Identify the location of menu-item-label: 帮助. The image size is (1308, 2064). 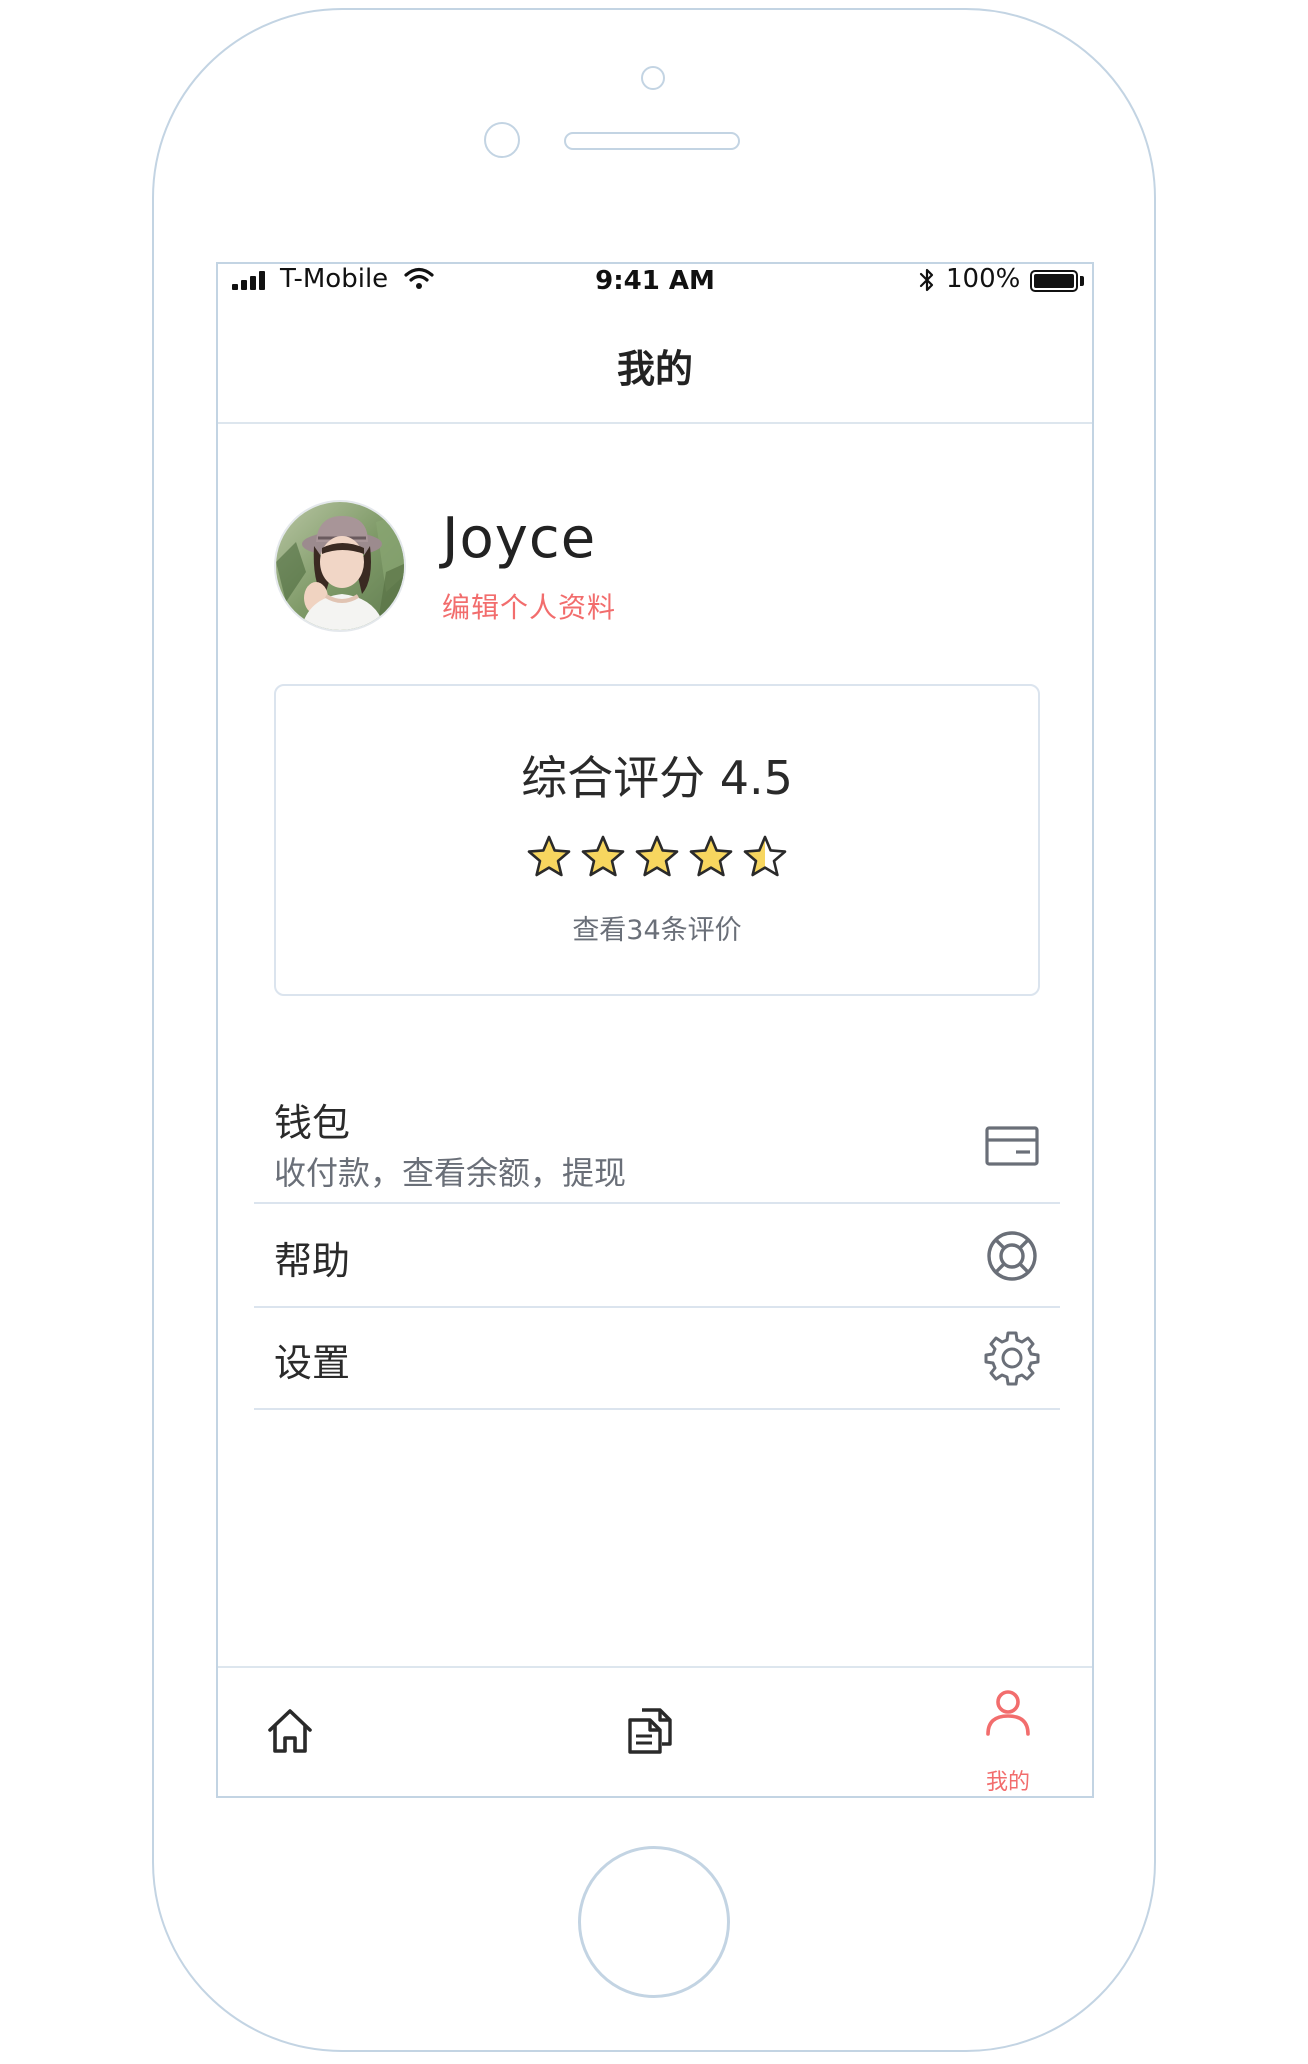
(312, 1261).